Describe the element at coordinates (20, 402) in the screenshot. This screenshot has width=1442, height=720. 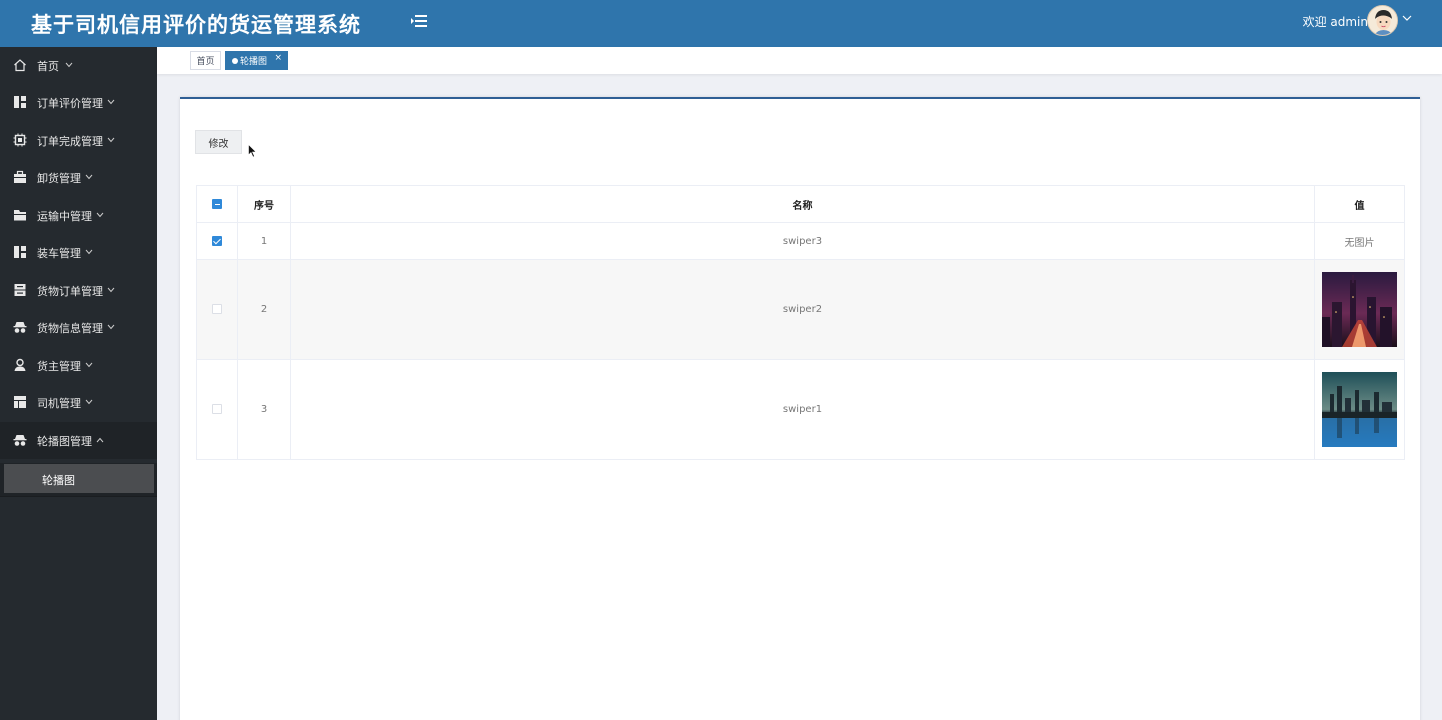
I see `layout-icon` at that location.